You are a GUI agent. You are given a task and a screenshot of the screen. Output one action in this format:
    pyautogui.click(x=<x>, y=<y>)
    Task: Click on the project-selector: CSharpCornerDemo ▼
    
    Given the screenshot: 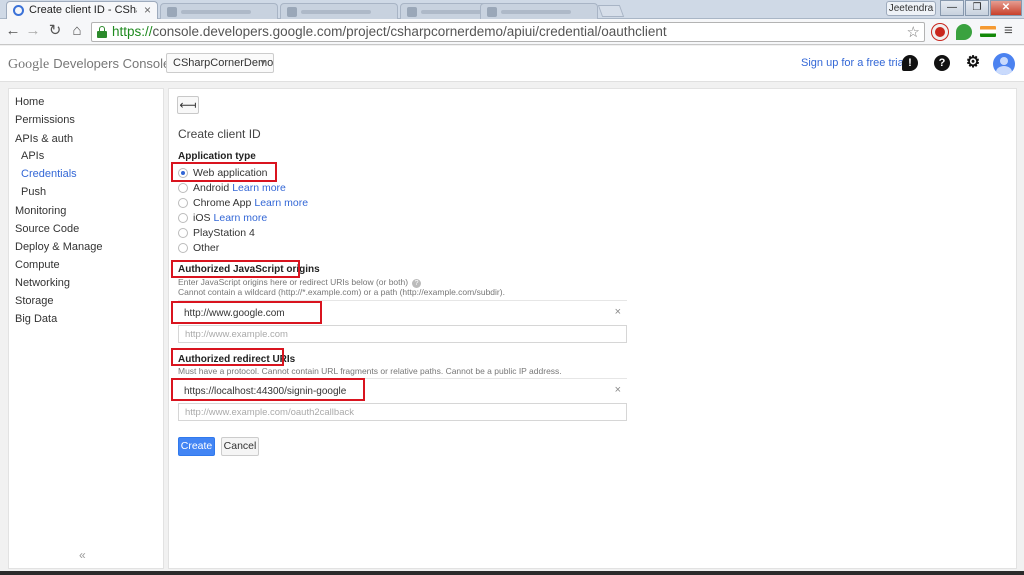 What is the action you would take?
    pyautogui.click(x=220, y=63)
    